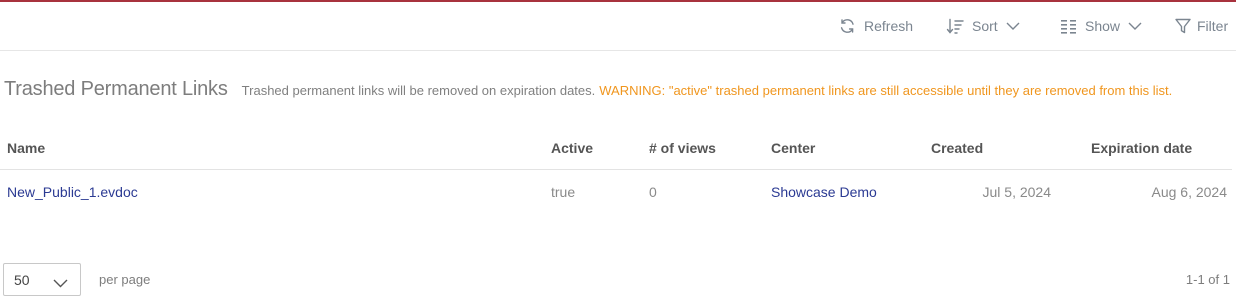  What do you see at coordinates (824, 192) in the screenshot?
I see `center-link: Showcase Demo` at bounding box center [824, 192].